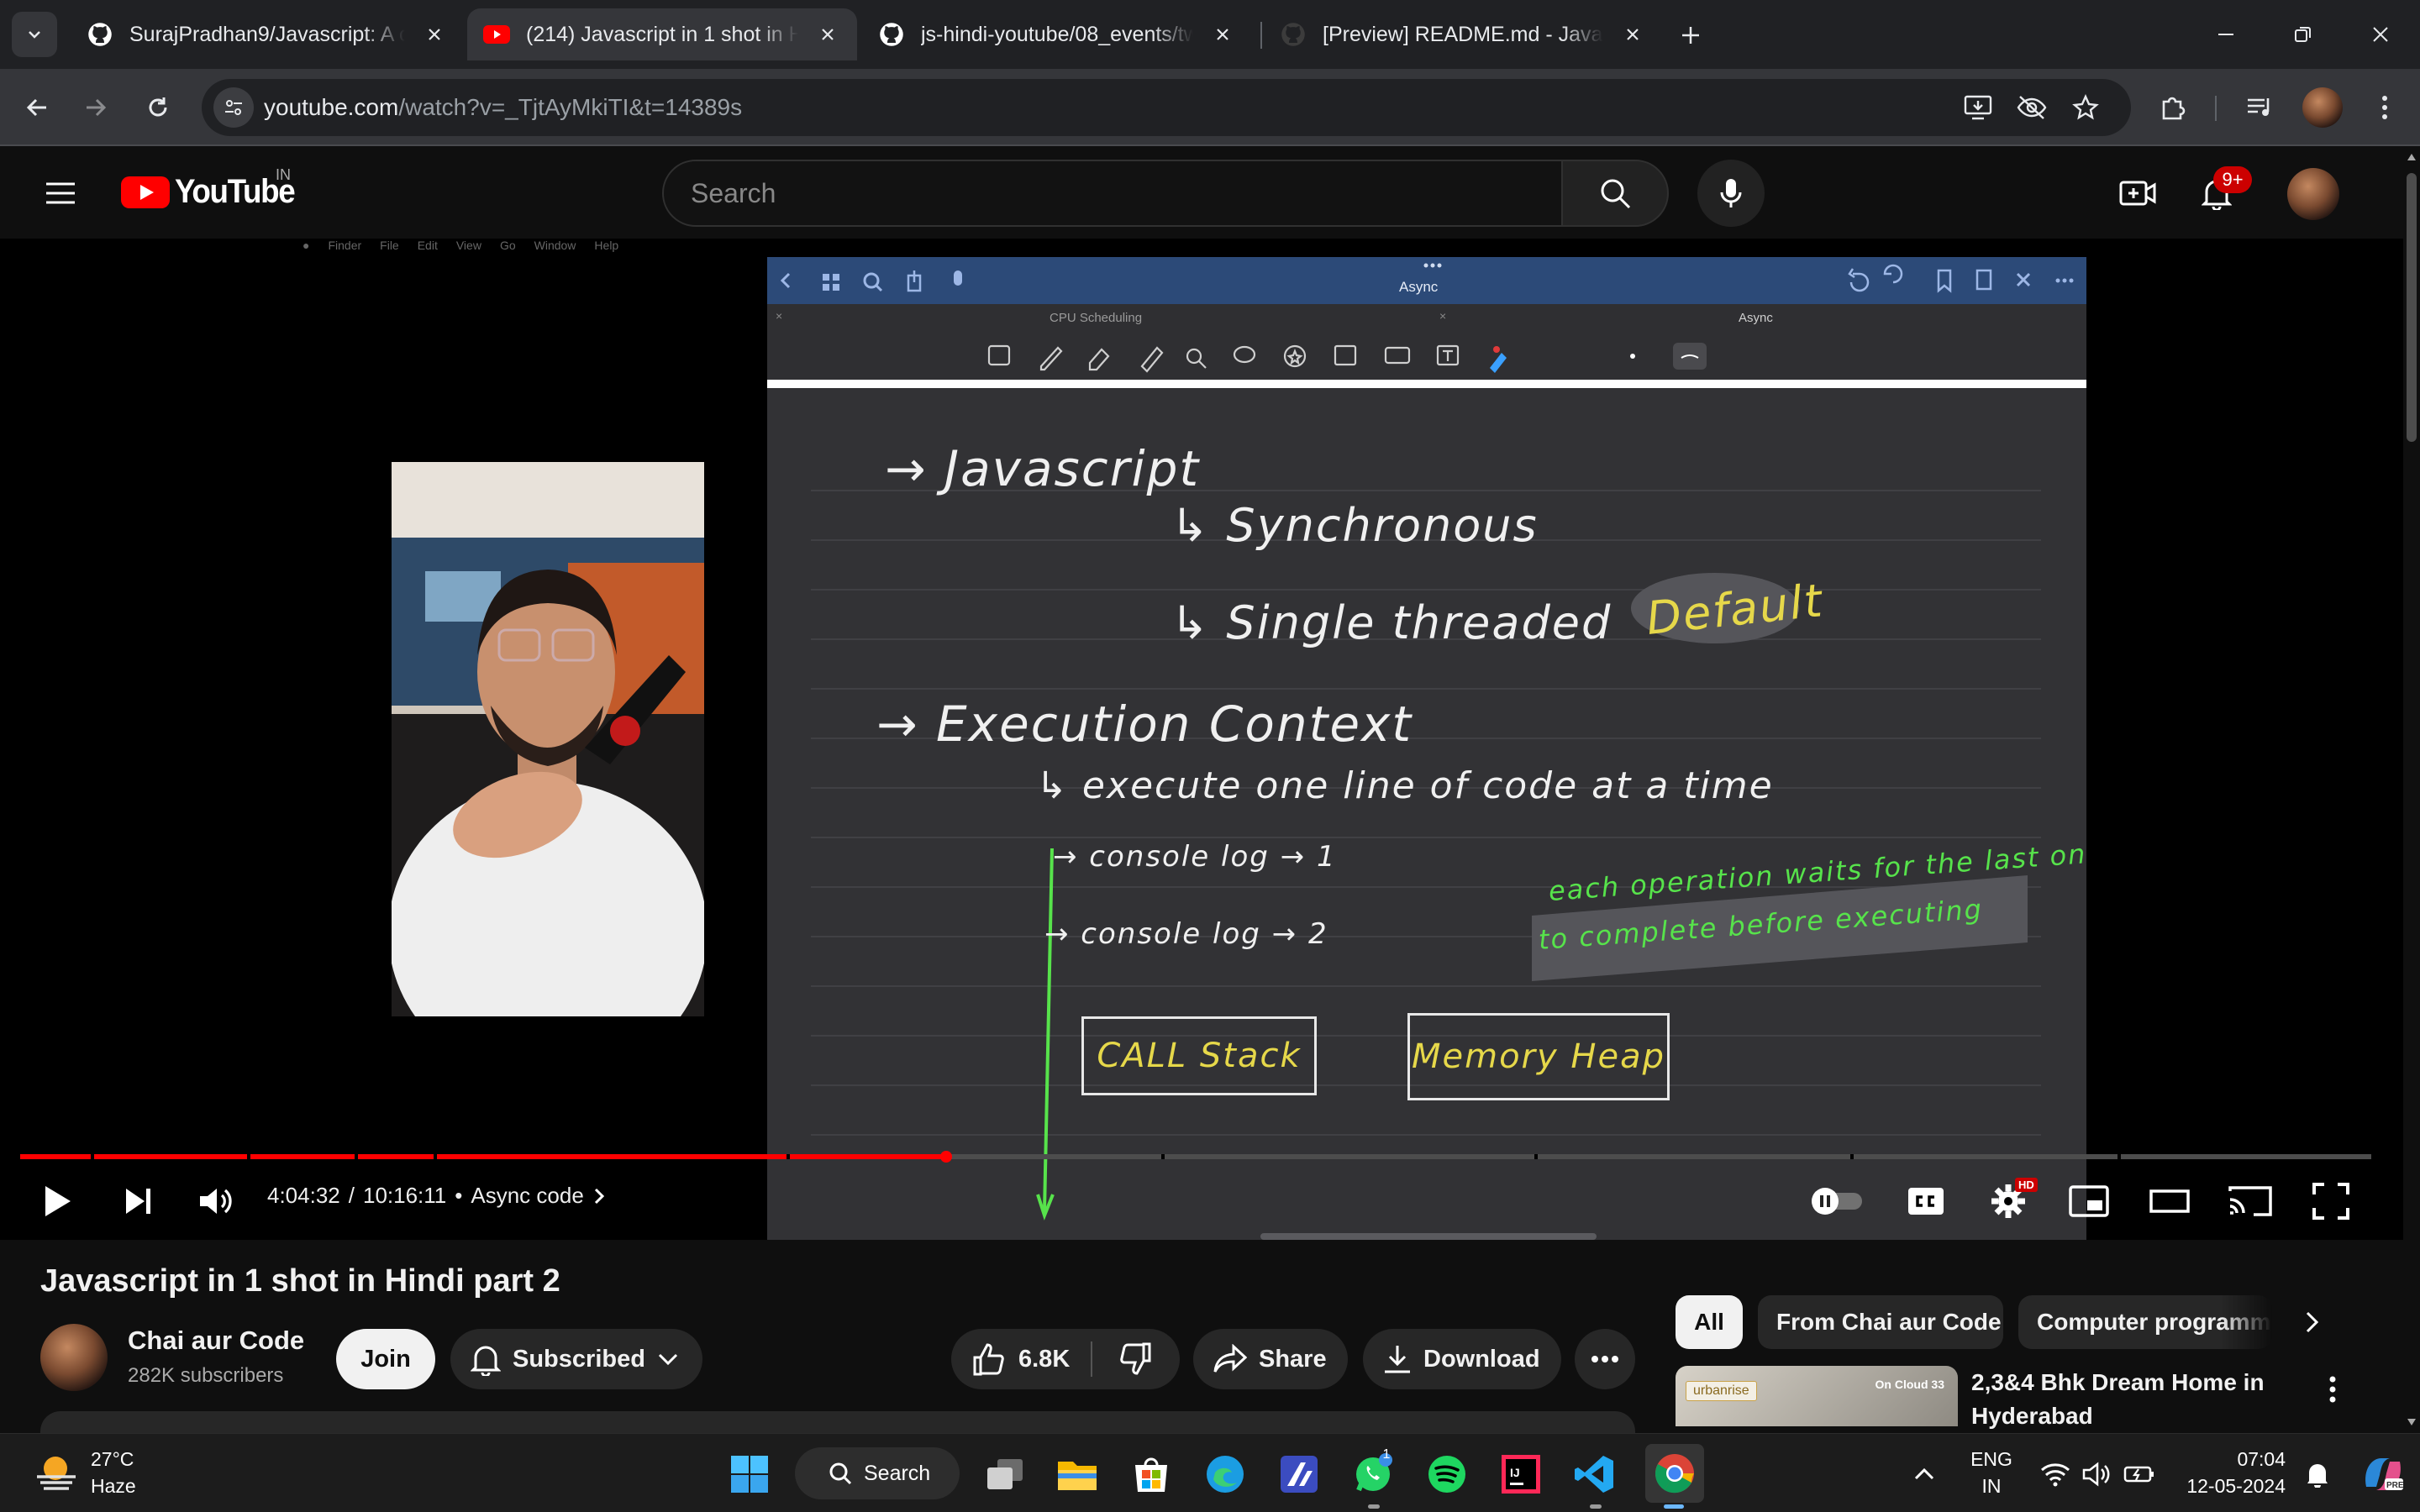 The image size is (2420, 1512). Describe the element at coordinates (233, 107) in the screenshot. I see `site-info-button` at that location.